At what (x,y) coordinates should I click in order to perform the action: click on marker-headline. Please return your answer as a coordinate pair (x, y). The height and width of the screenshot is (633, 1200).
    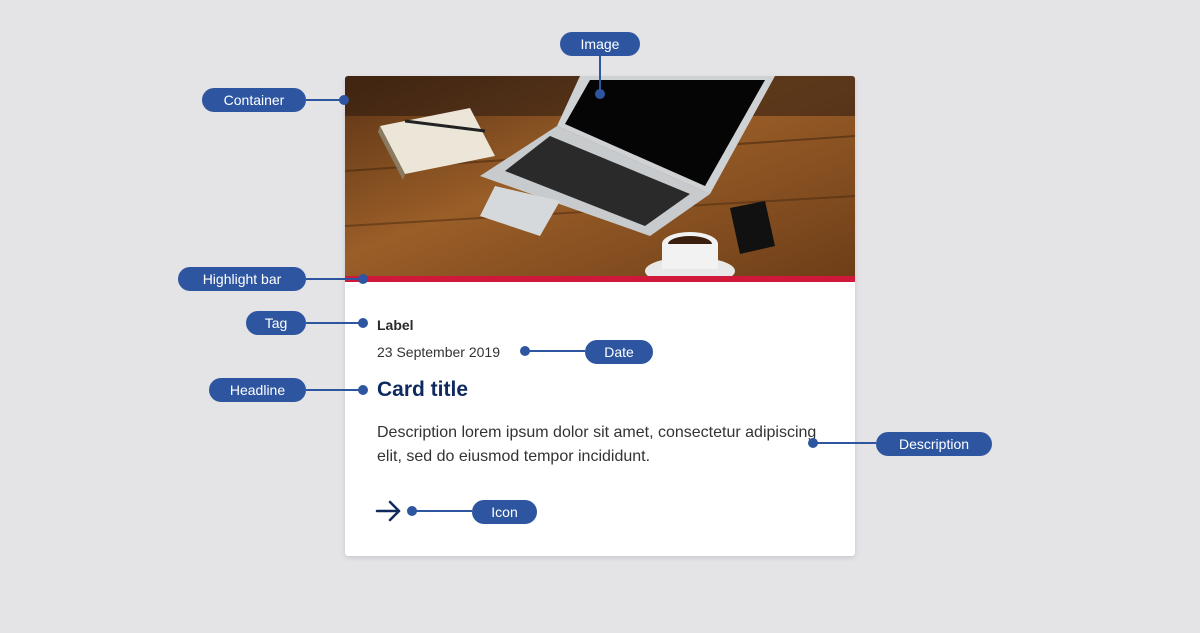
    Looking at the image, I should click on (363, 390).